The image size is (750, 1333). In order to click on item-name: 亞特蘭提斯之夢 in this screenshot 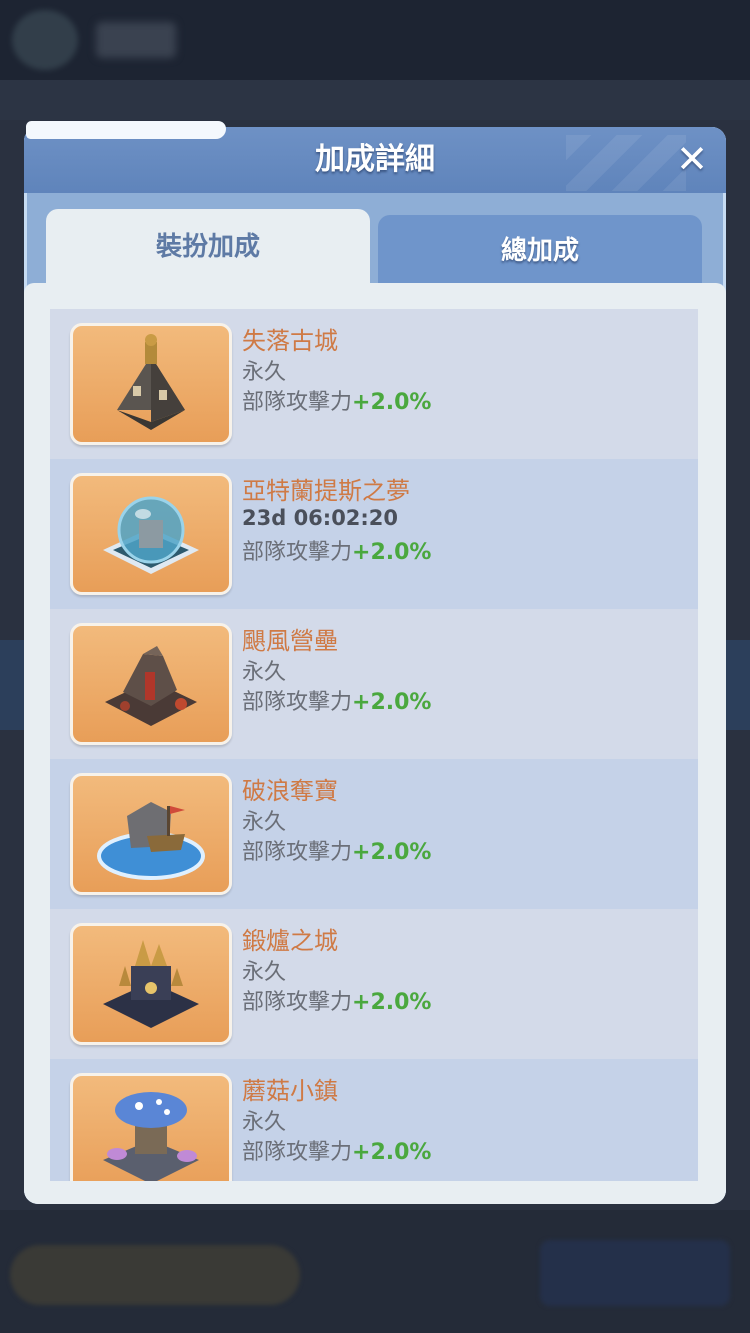, I will do `click(326, 491)`.